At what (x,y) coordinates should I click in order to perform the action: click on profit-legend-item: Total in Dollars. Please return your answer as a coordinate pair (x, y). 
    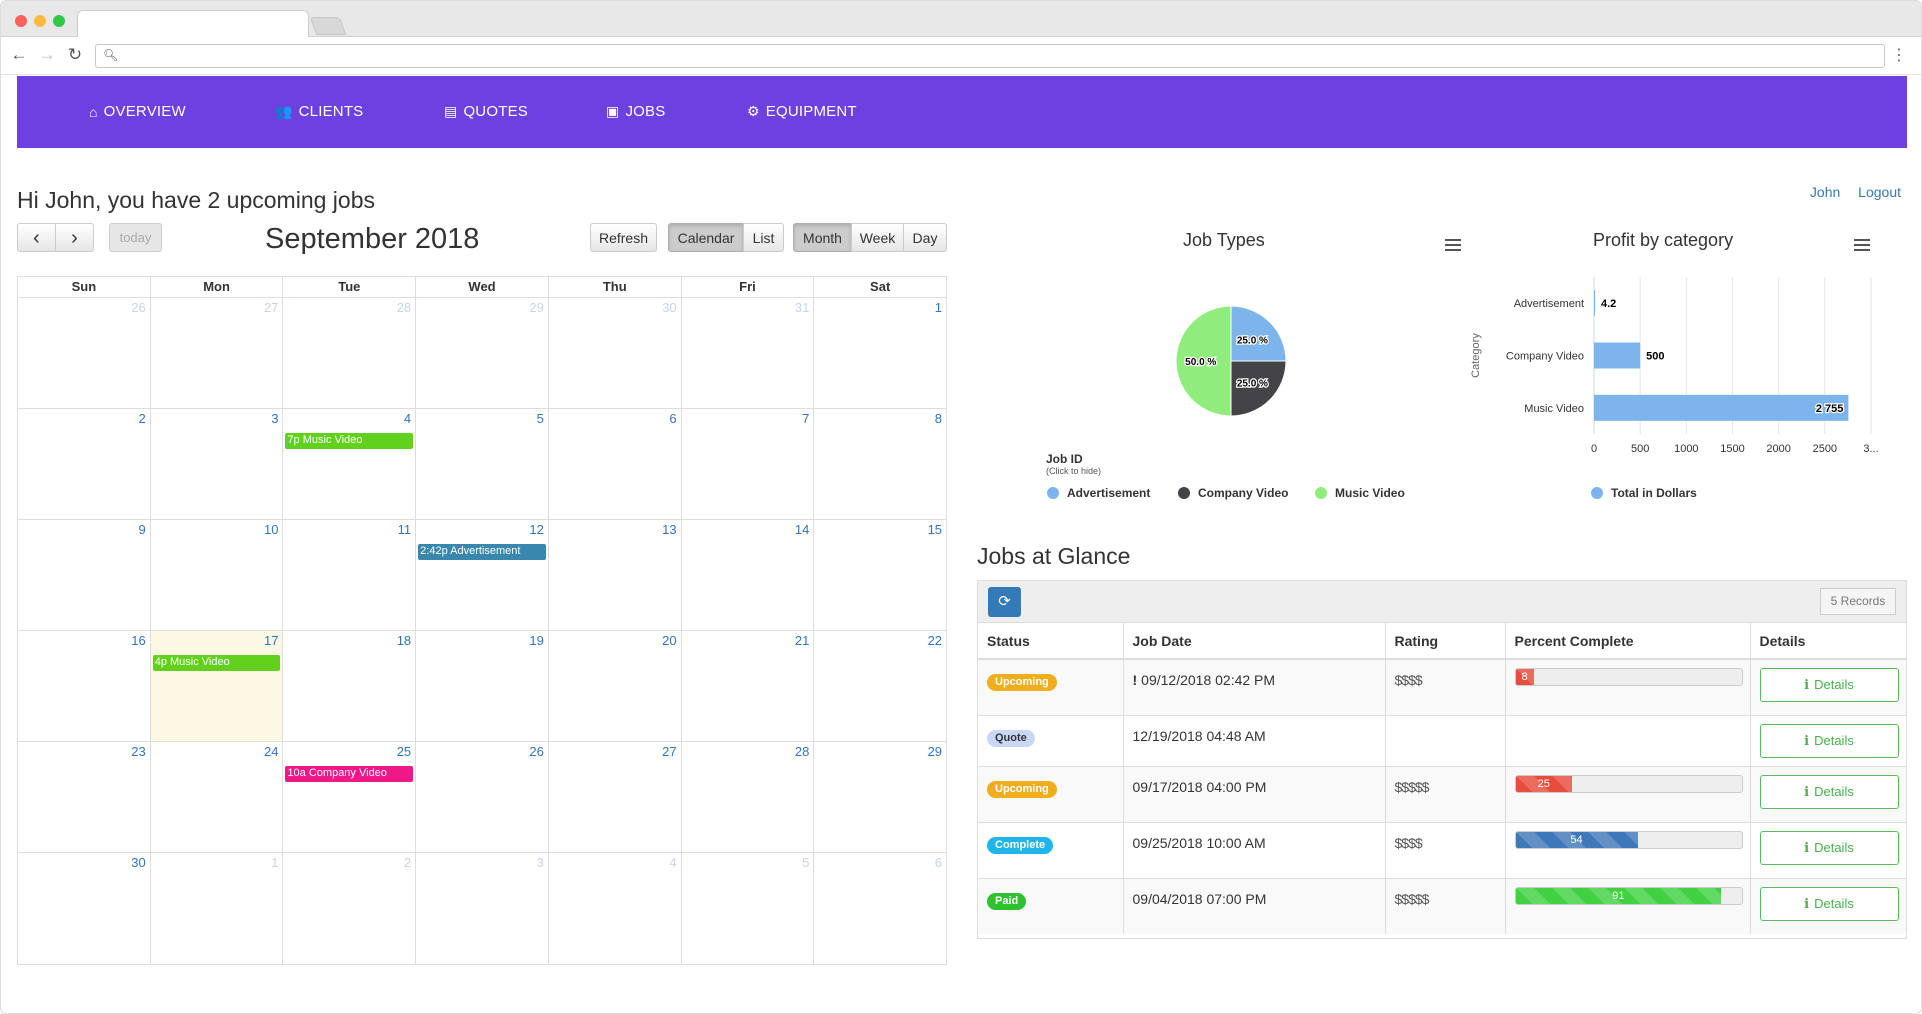
    Looking at the image, I should click on (1644, 493).